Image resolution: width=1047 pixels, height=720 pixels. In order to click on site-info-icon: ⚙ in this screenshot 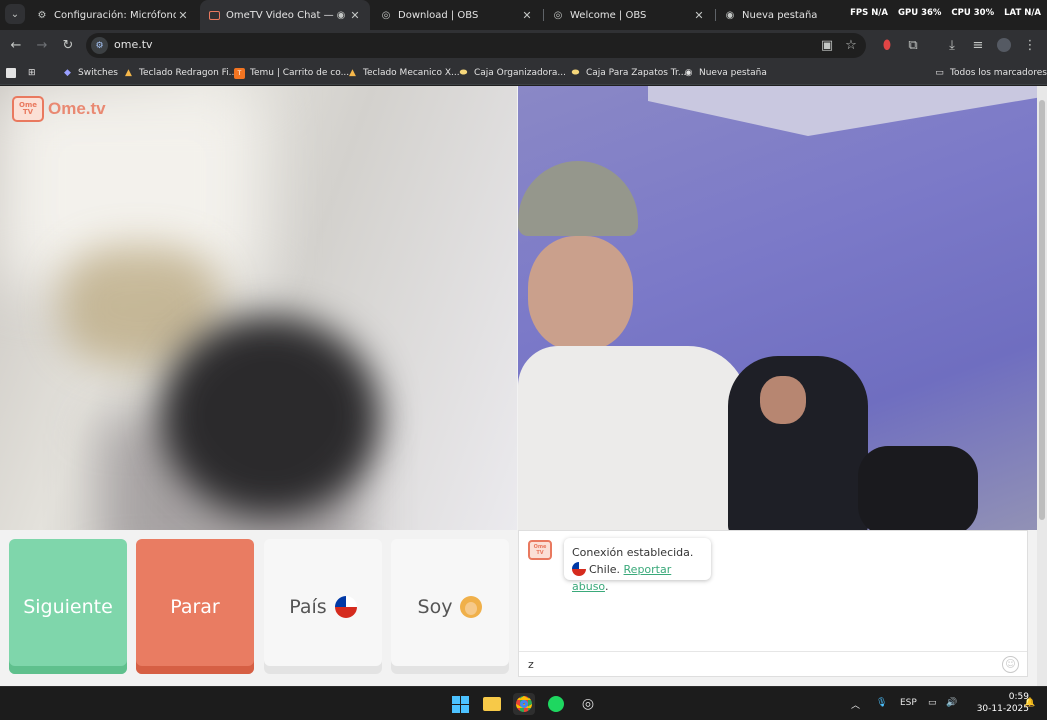, I will do `click(99, 45)`.